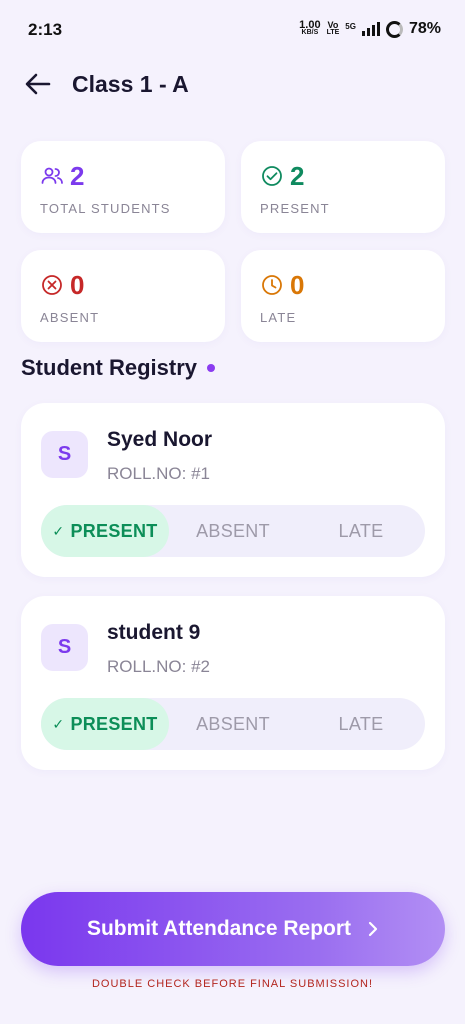 Image resolution: width=465 pixels, height=1024 pixels. I want to click on live-dot-icon, so click(211, 368).